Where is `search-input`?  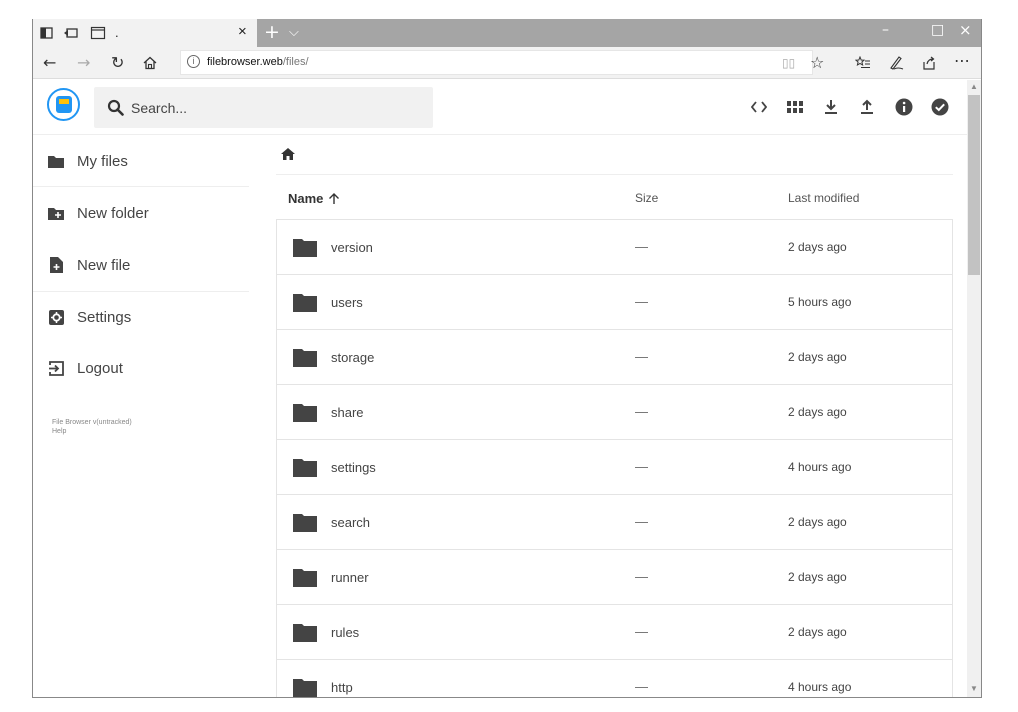 search-input is located at coordinates (276, 108).